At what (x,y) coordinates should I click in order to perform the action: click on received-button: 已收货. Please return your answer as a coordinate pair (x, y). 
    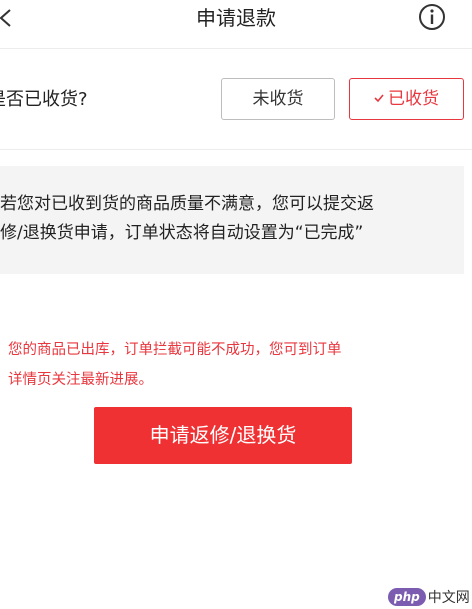
    Looking at the image, I should click on (406, 99).